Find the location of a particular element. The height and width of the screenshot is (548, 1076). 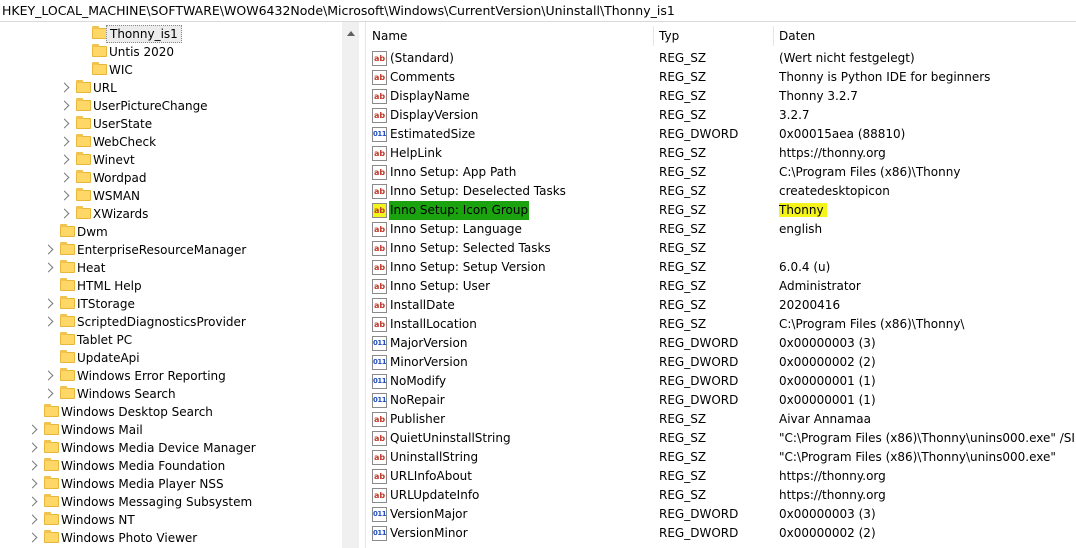

tree-item-label: WIC is located at coordinates (121, 70).